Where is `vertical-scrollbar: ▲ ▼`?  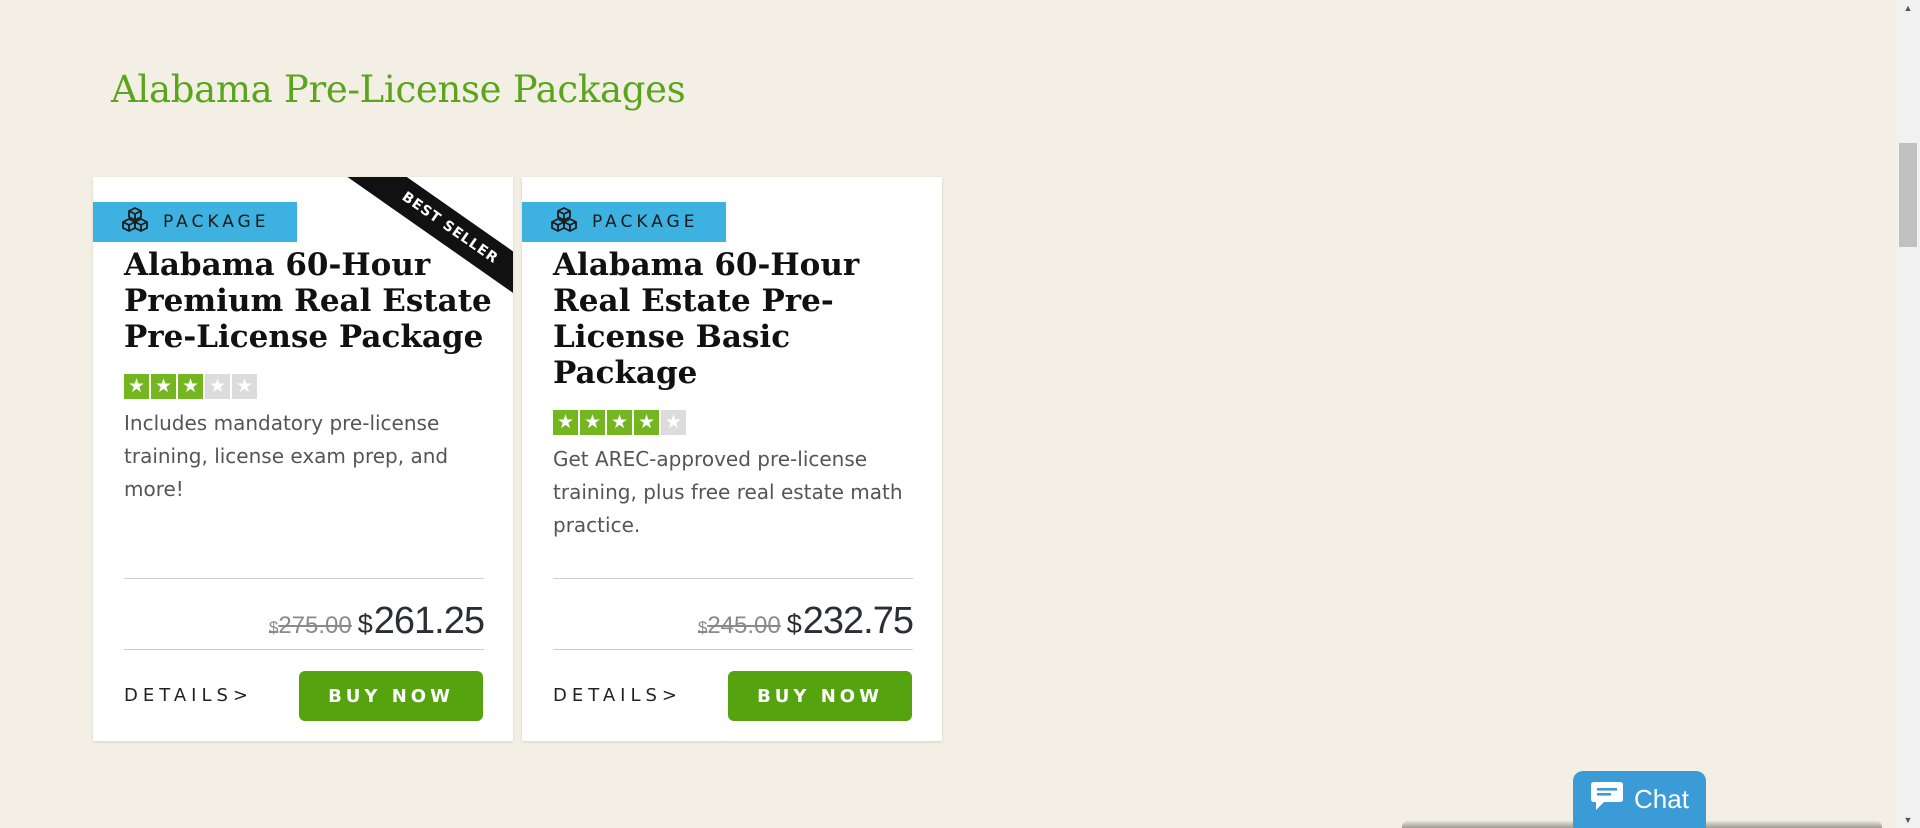 vertical-scrollbar: ▲ ▼ is located at coordinates (1908, 414).